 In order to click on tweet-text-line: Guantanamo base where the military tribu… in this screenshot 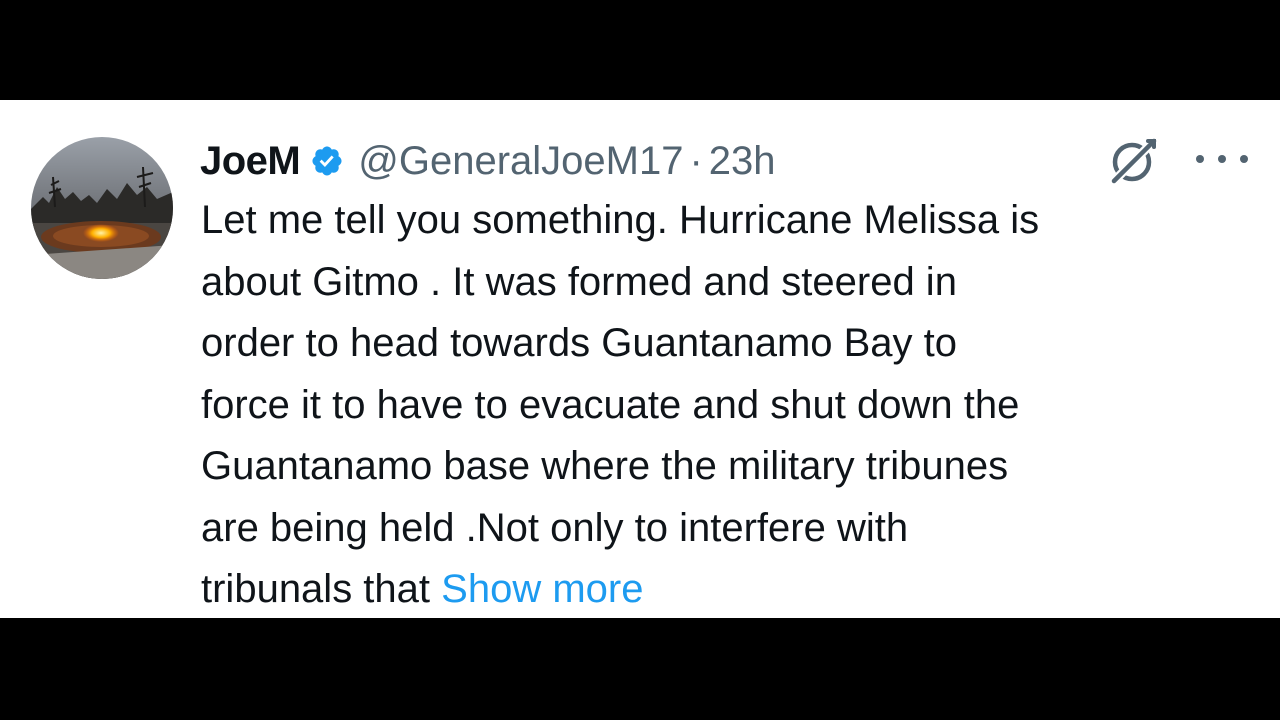, I will do `click(605, 466)`.